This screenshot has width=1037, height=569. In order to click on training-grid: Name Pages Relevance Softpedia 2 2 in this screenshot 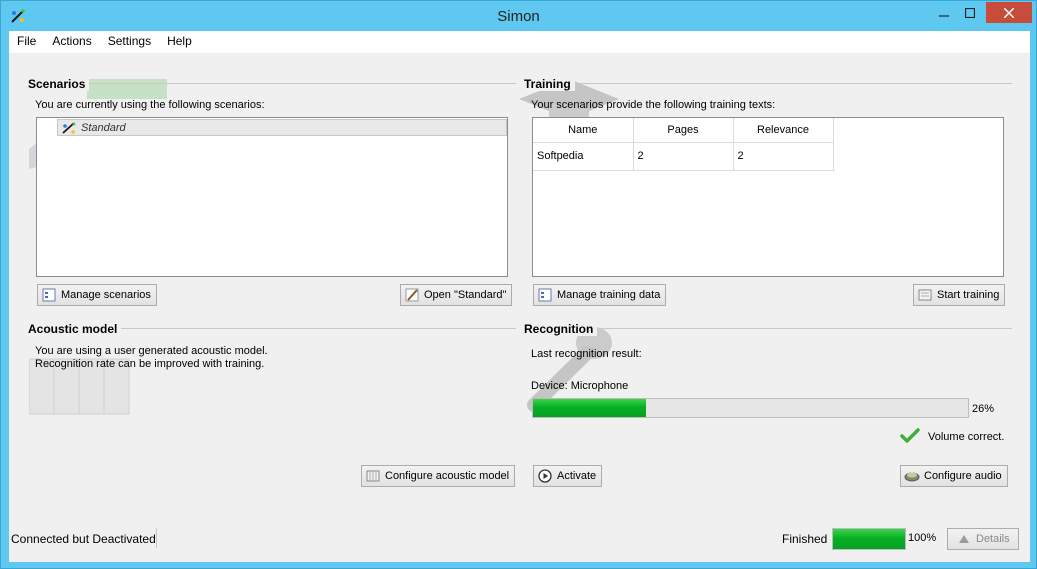, I will do `click(683, 144)`.